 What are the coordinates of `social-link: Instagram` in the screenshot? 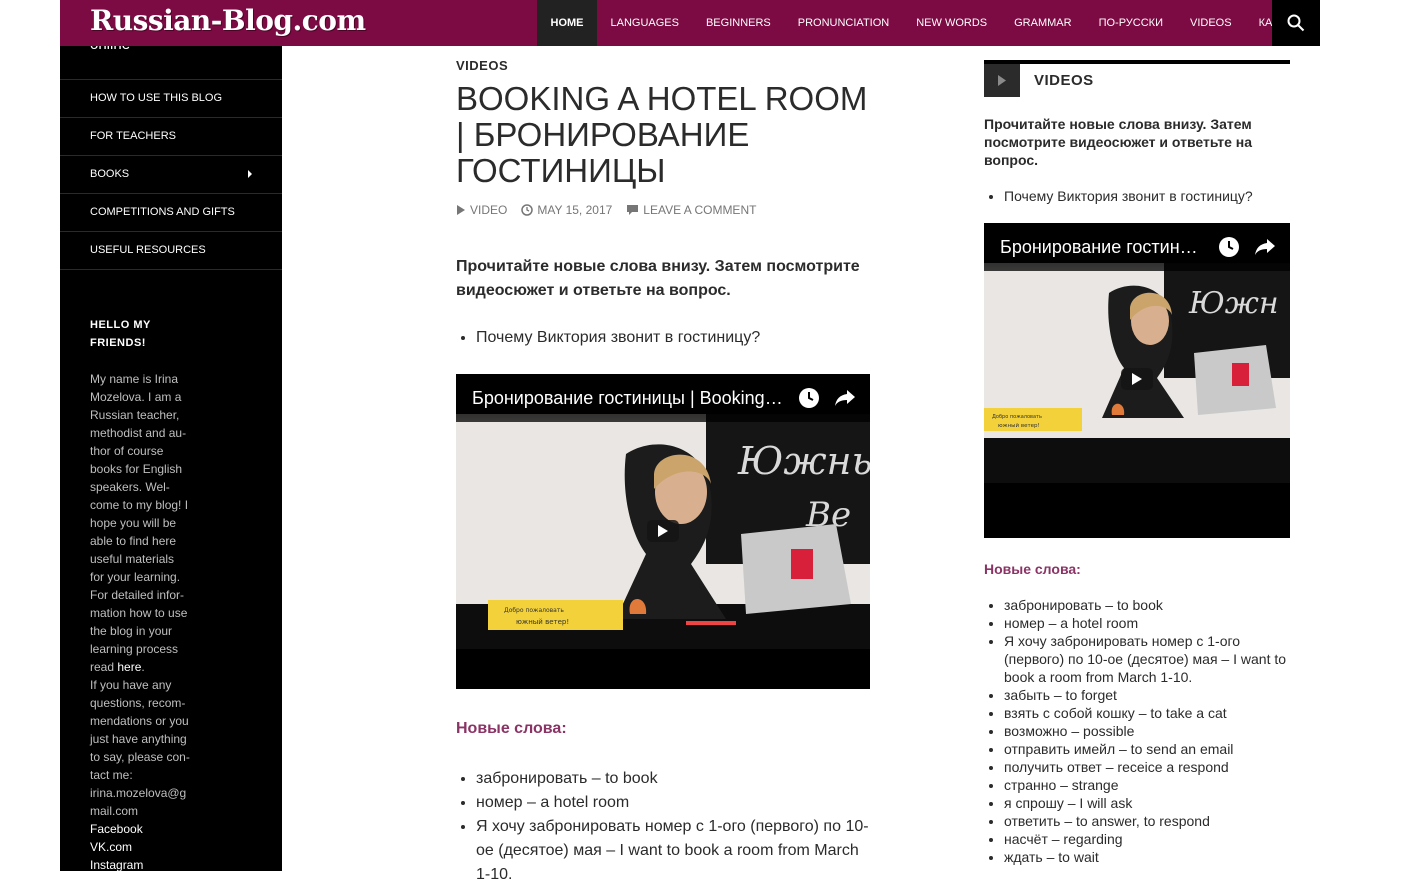 It's located at (142, 863).